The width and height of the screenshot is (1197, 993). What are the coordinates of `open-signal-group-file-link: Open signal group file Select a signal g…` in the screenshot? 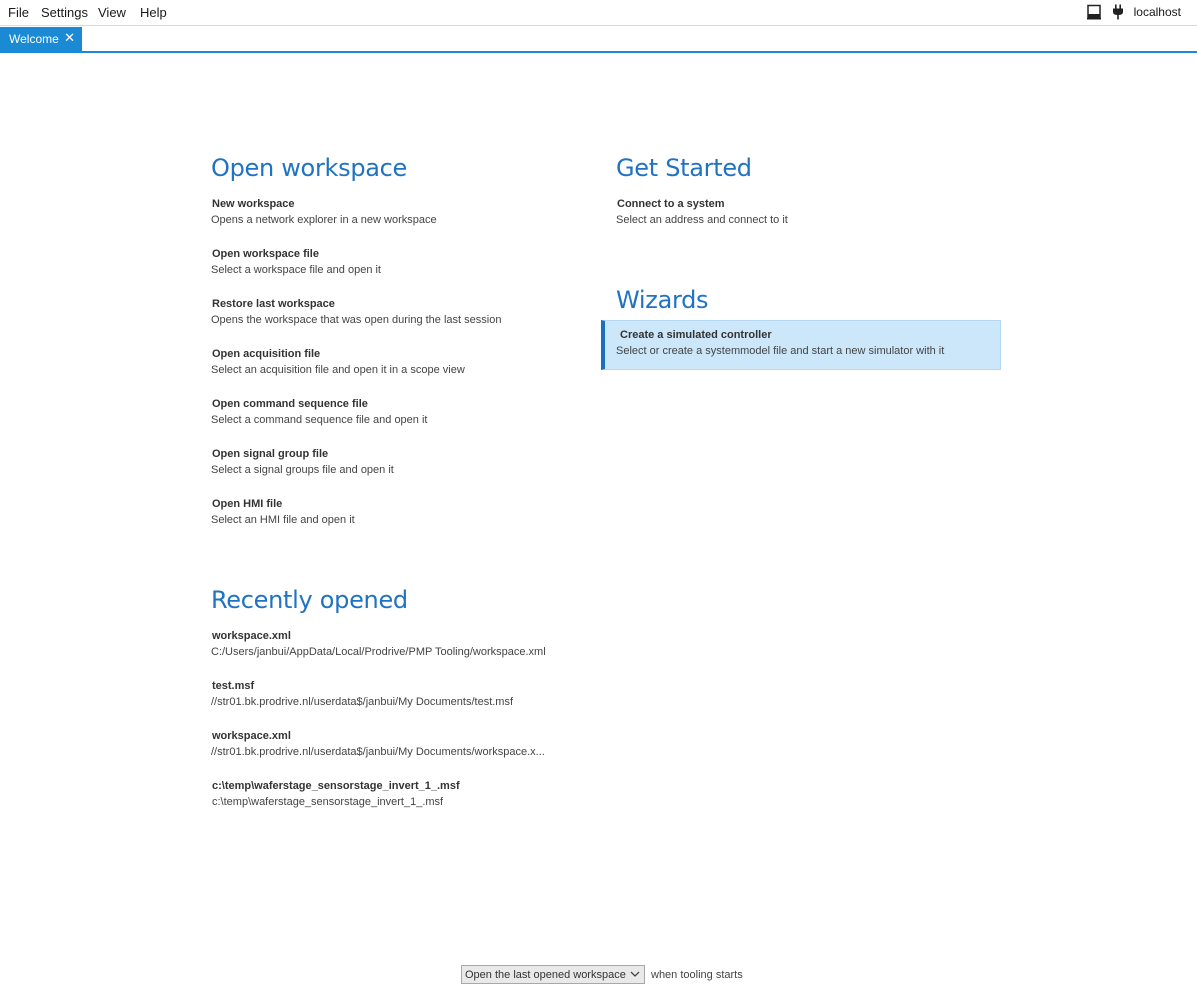 It's located at (302, 462).